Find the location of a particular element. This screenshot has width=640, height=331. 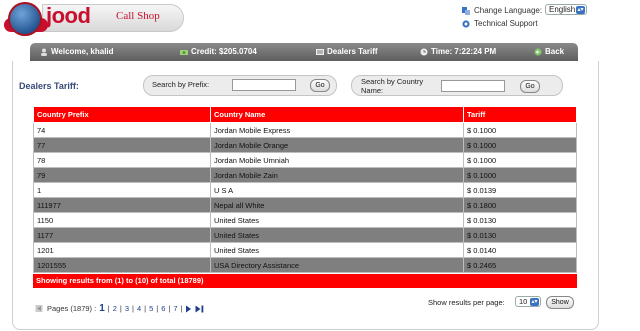

table-row: 1150 United States $ 0.0130 is located at coordinates (305, 220).